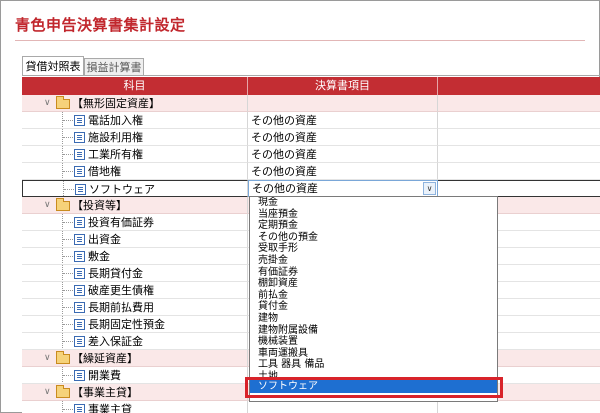 The height and width of the screenshot is (413, 600). I want to click on subject-cell: ∨ 【事業主貸】, so click(135, 392).